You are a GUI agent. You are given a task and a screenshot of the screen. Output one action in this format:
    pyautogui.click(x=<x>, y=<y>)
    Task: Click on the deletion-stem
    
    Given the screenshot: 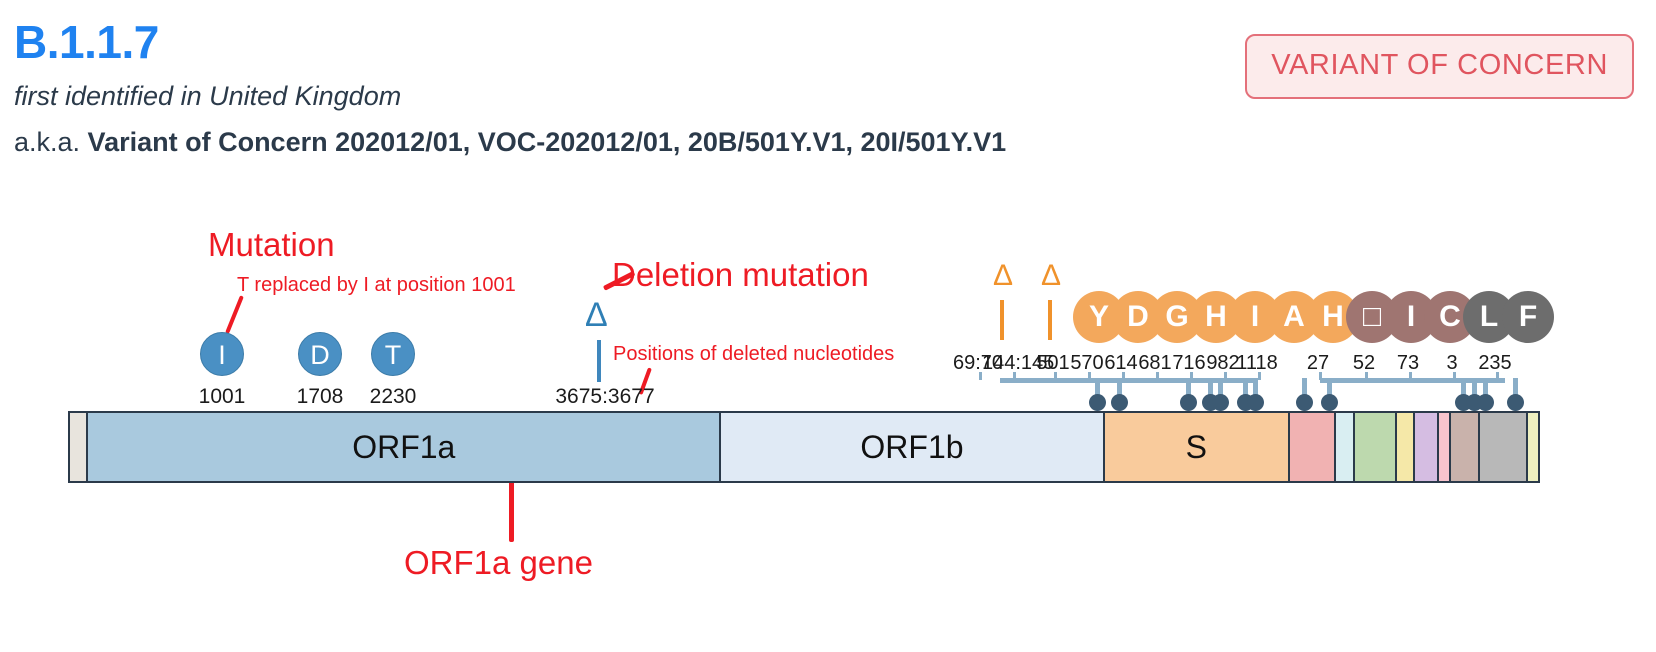 What is the action you would take?
    pyautogui.click(x=599, y=361)
    